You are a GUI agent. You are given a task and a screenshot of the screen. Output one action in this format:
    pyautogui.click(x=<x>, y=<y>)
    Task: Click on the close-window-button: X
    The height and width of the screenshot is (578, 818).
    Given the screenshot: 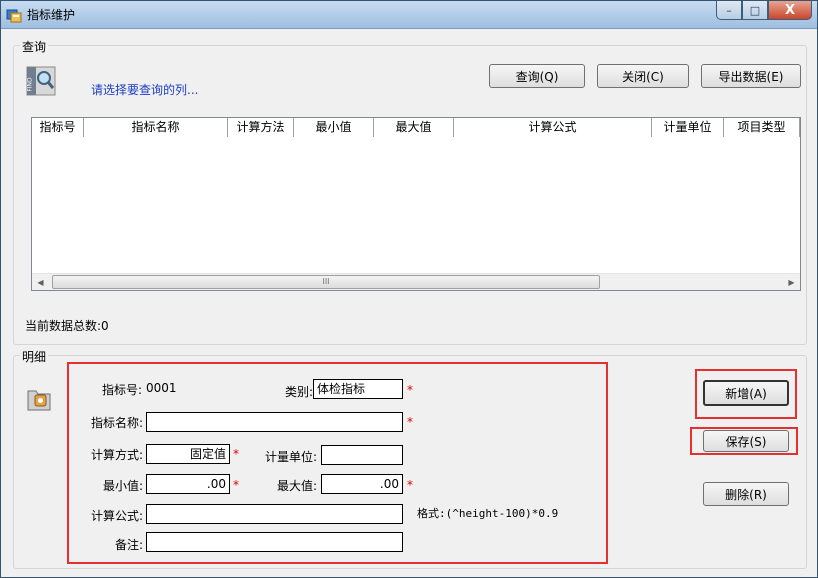 What is the action you would take?
    pyautogui.click(x=790, y=10)
    